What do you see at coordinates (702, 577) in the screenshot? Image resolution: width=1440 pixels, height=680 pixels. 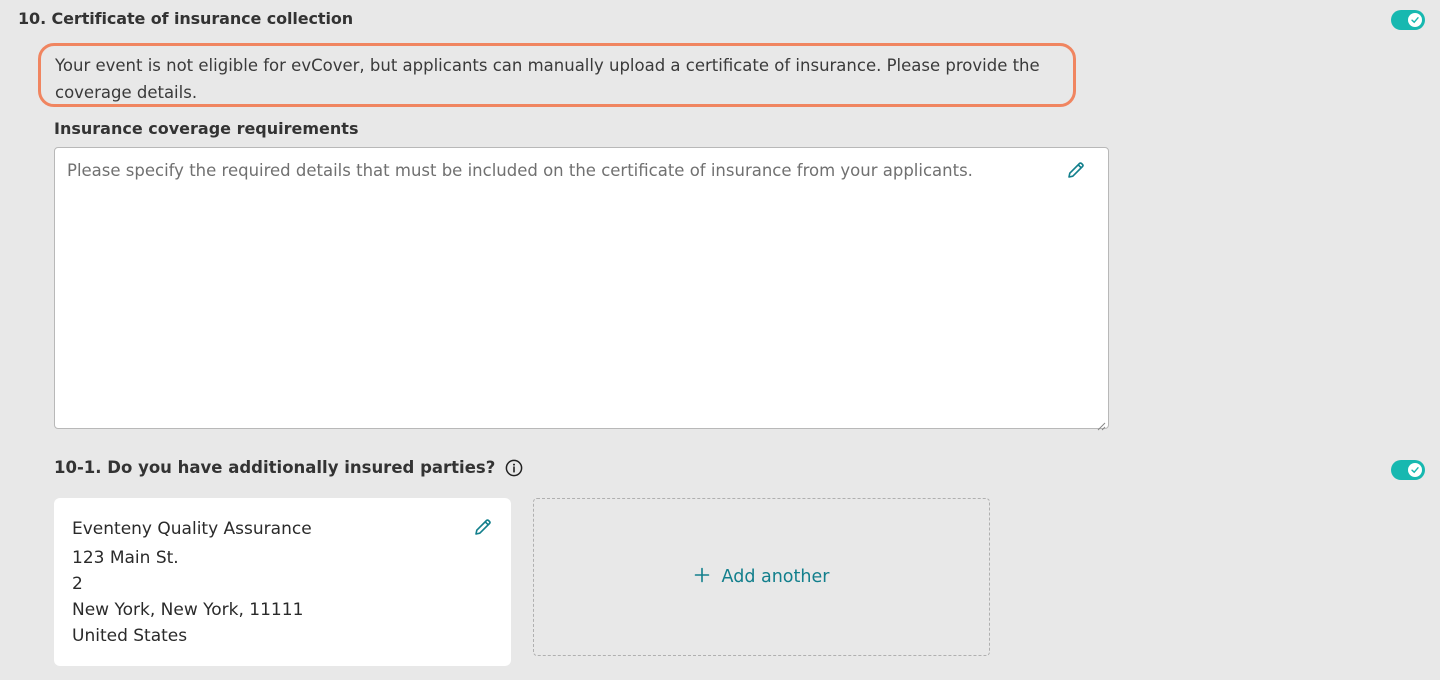 I see `plus-icon` at bounding box center [702, 577].